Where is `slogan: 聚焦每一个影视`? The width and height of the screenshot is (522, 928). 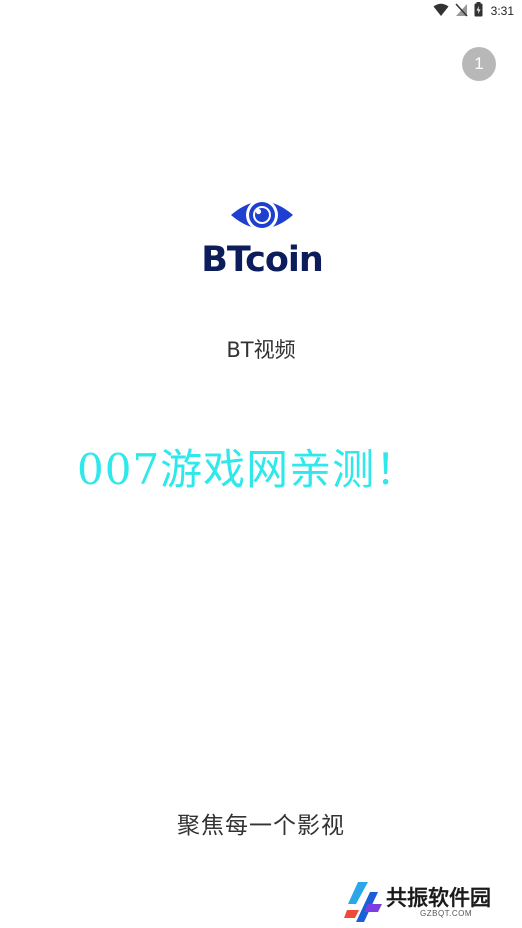
slogan: 聚焦每一个影视 is located at coordinates (261, 826).